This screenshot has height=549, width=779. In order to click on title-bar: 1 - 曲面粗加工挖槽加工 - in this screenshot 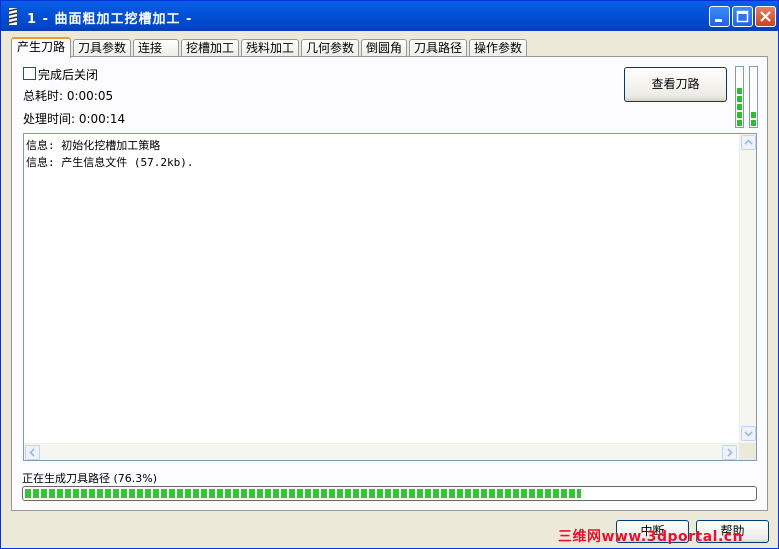, I will do `click(389, 16)`.